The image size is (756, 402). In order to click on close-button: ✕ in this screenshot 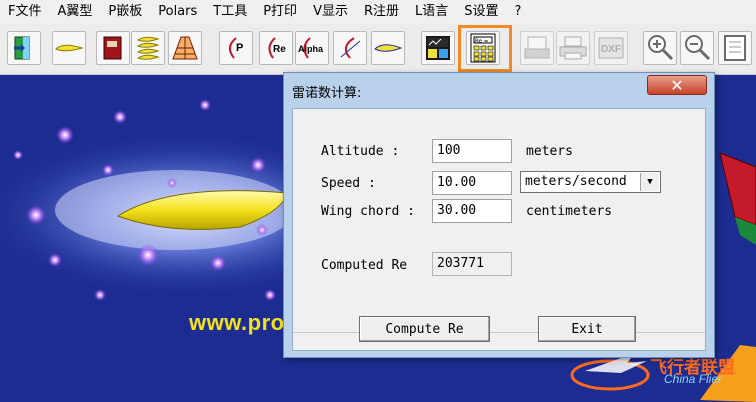, I will do `click(677, 85)`.